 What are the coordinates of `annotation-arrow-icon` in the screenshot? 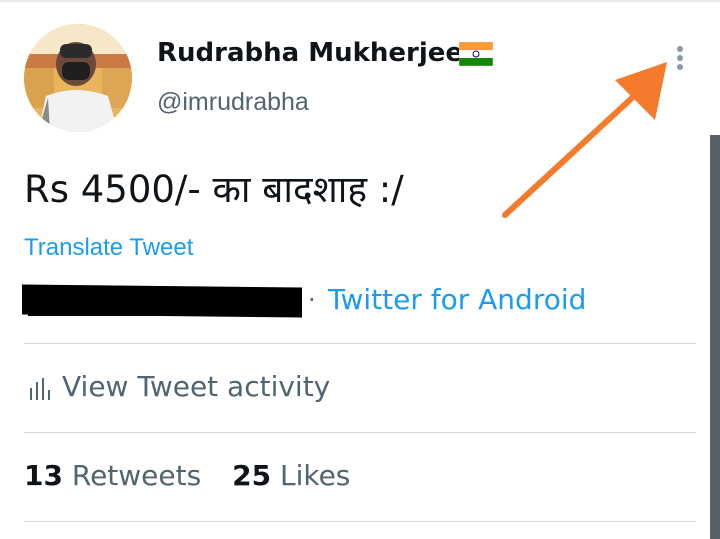 It's located at (584, 140).